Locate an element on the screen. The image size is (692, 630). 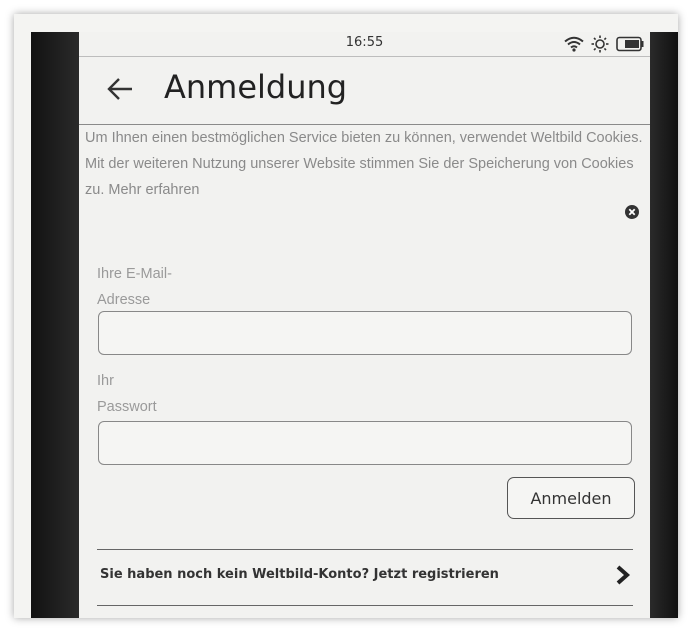
device-bezel-right is located at coordinates (664, 325).